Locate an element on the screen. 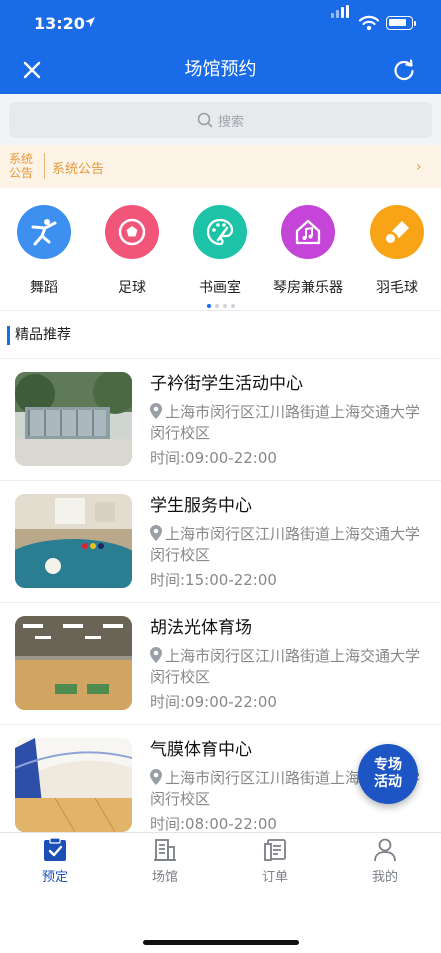 The width and height of the screenshot is (441, 953). order-icon is located at coordinates (275, 850).